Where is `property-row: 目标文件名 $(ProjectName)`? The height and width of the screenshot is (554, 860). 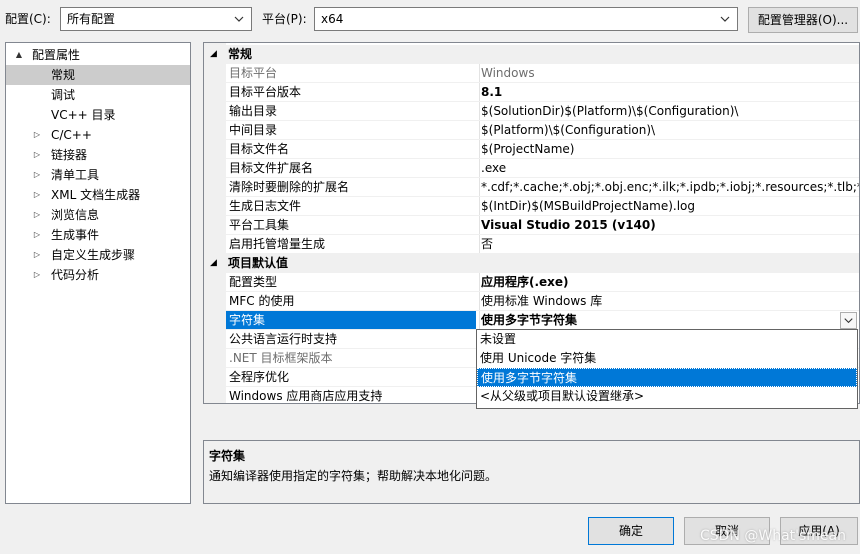 property-row: 目标文件名 $(ProjectName) is located at coordinates (531, 149).